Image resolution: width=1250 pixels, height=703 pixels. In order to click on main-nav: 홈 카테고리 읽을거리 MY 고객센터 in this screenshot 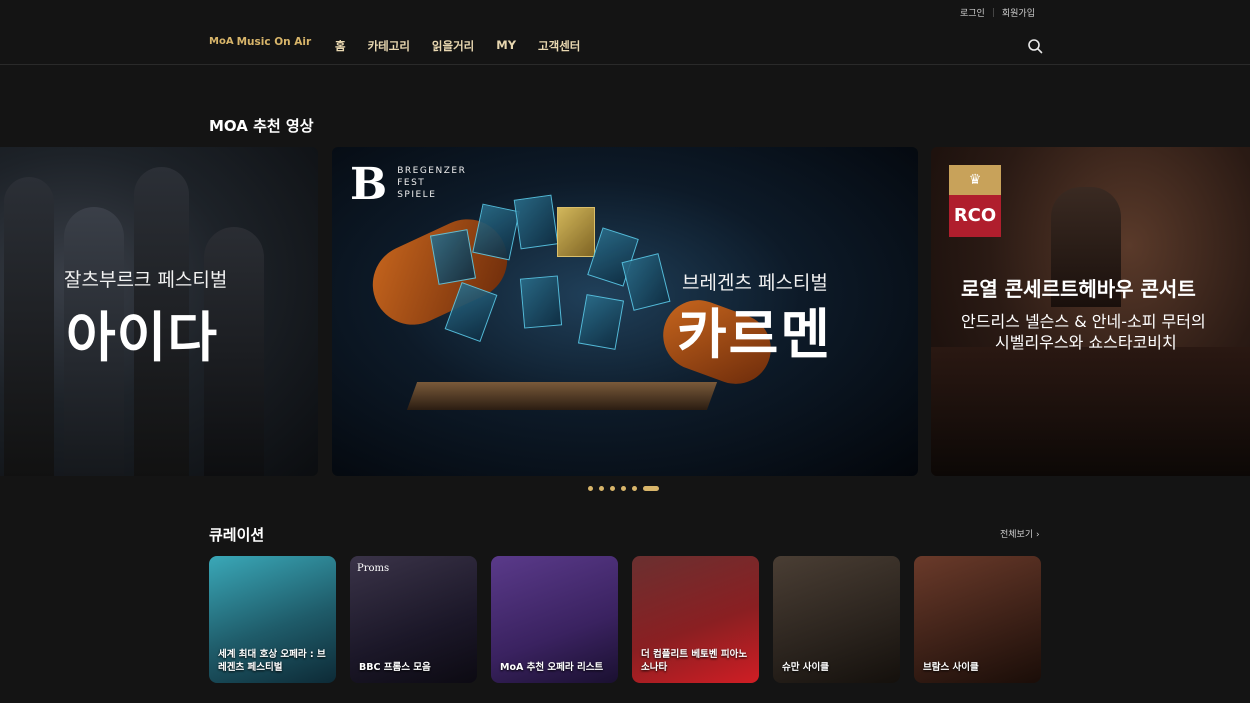, I will do `click(457, 46)`.